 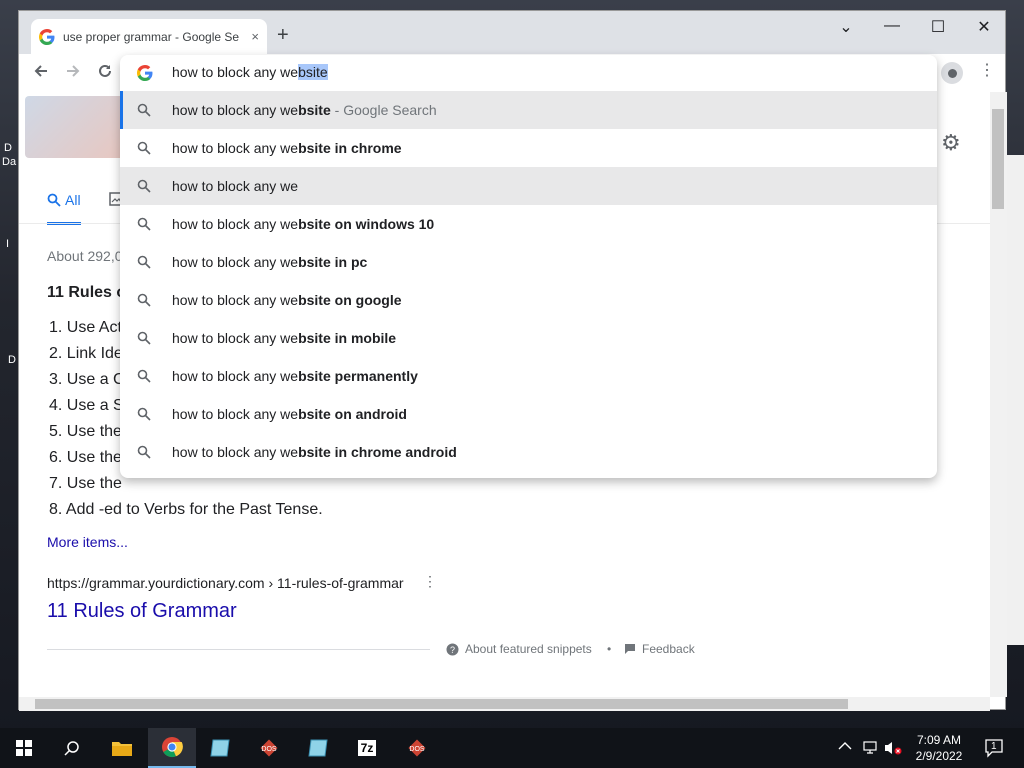 I want to click on omnibox-suggestion: how to block any website - Google Search, so click(x=528, y=110).